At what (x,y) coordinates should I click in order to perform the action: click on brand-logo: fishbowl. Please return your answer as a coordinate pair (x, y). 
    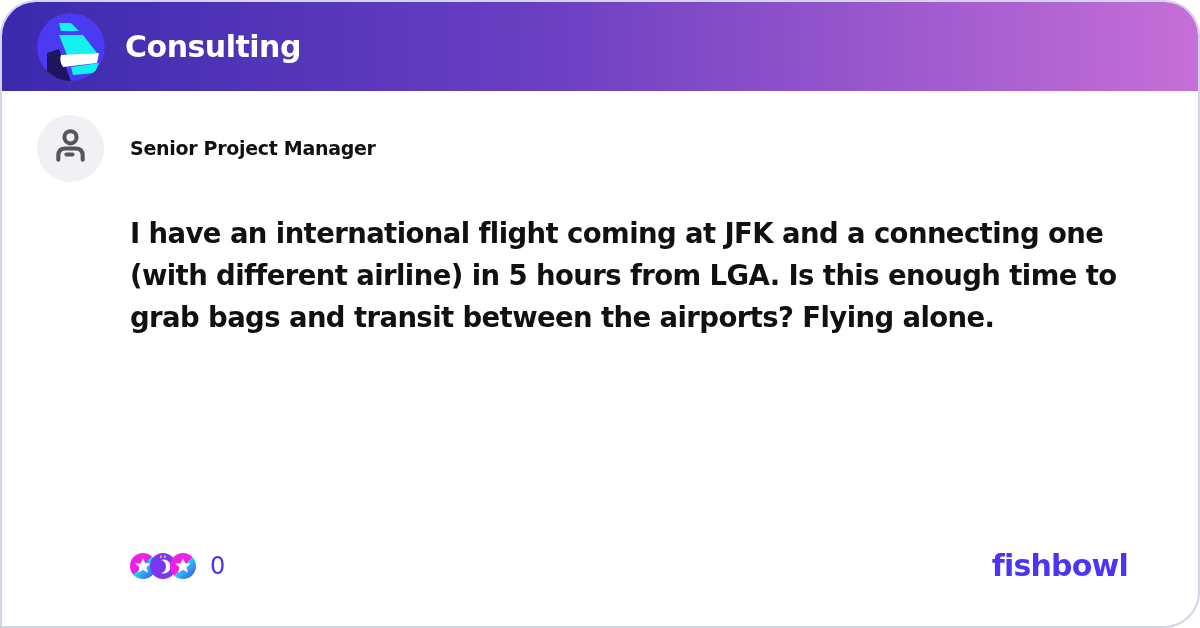
    Looking at the image, I should click on (1059, 566).